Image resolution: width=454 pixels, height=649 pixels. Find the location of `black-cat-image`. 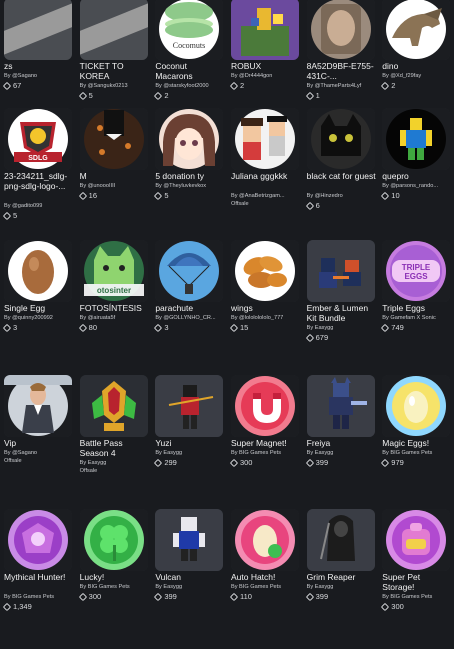

black-cat-image is located at coordinates (340, 139).